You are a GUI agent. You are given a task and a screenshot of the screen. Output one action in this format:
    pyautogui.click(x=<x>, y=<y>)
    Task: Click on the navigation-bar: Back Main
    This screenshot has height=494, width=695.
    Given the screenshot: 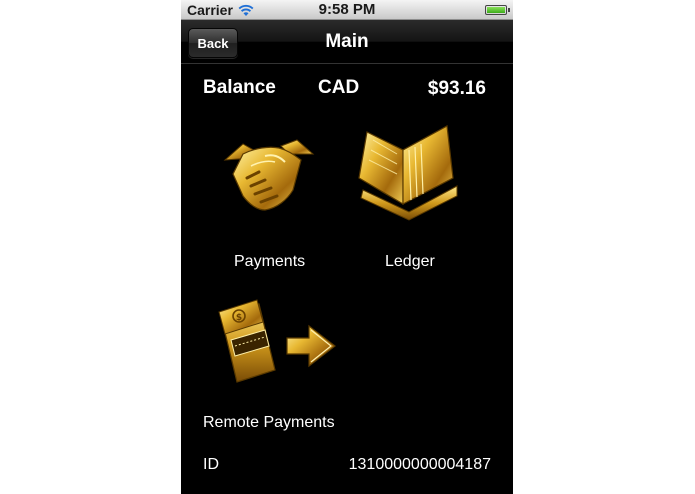 What is the action you would take?
    pyautogui.click(x=347, y=42)
    